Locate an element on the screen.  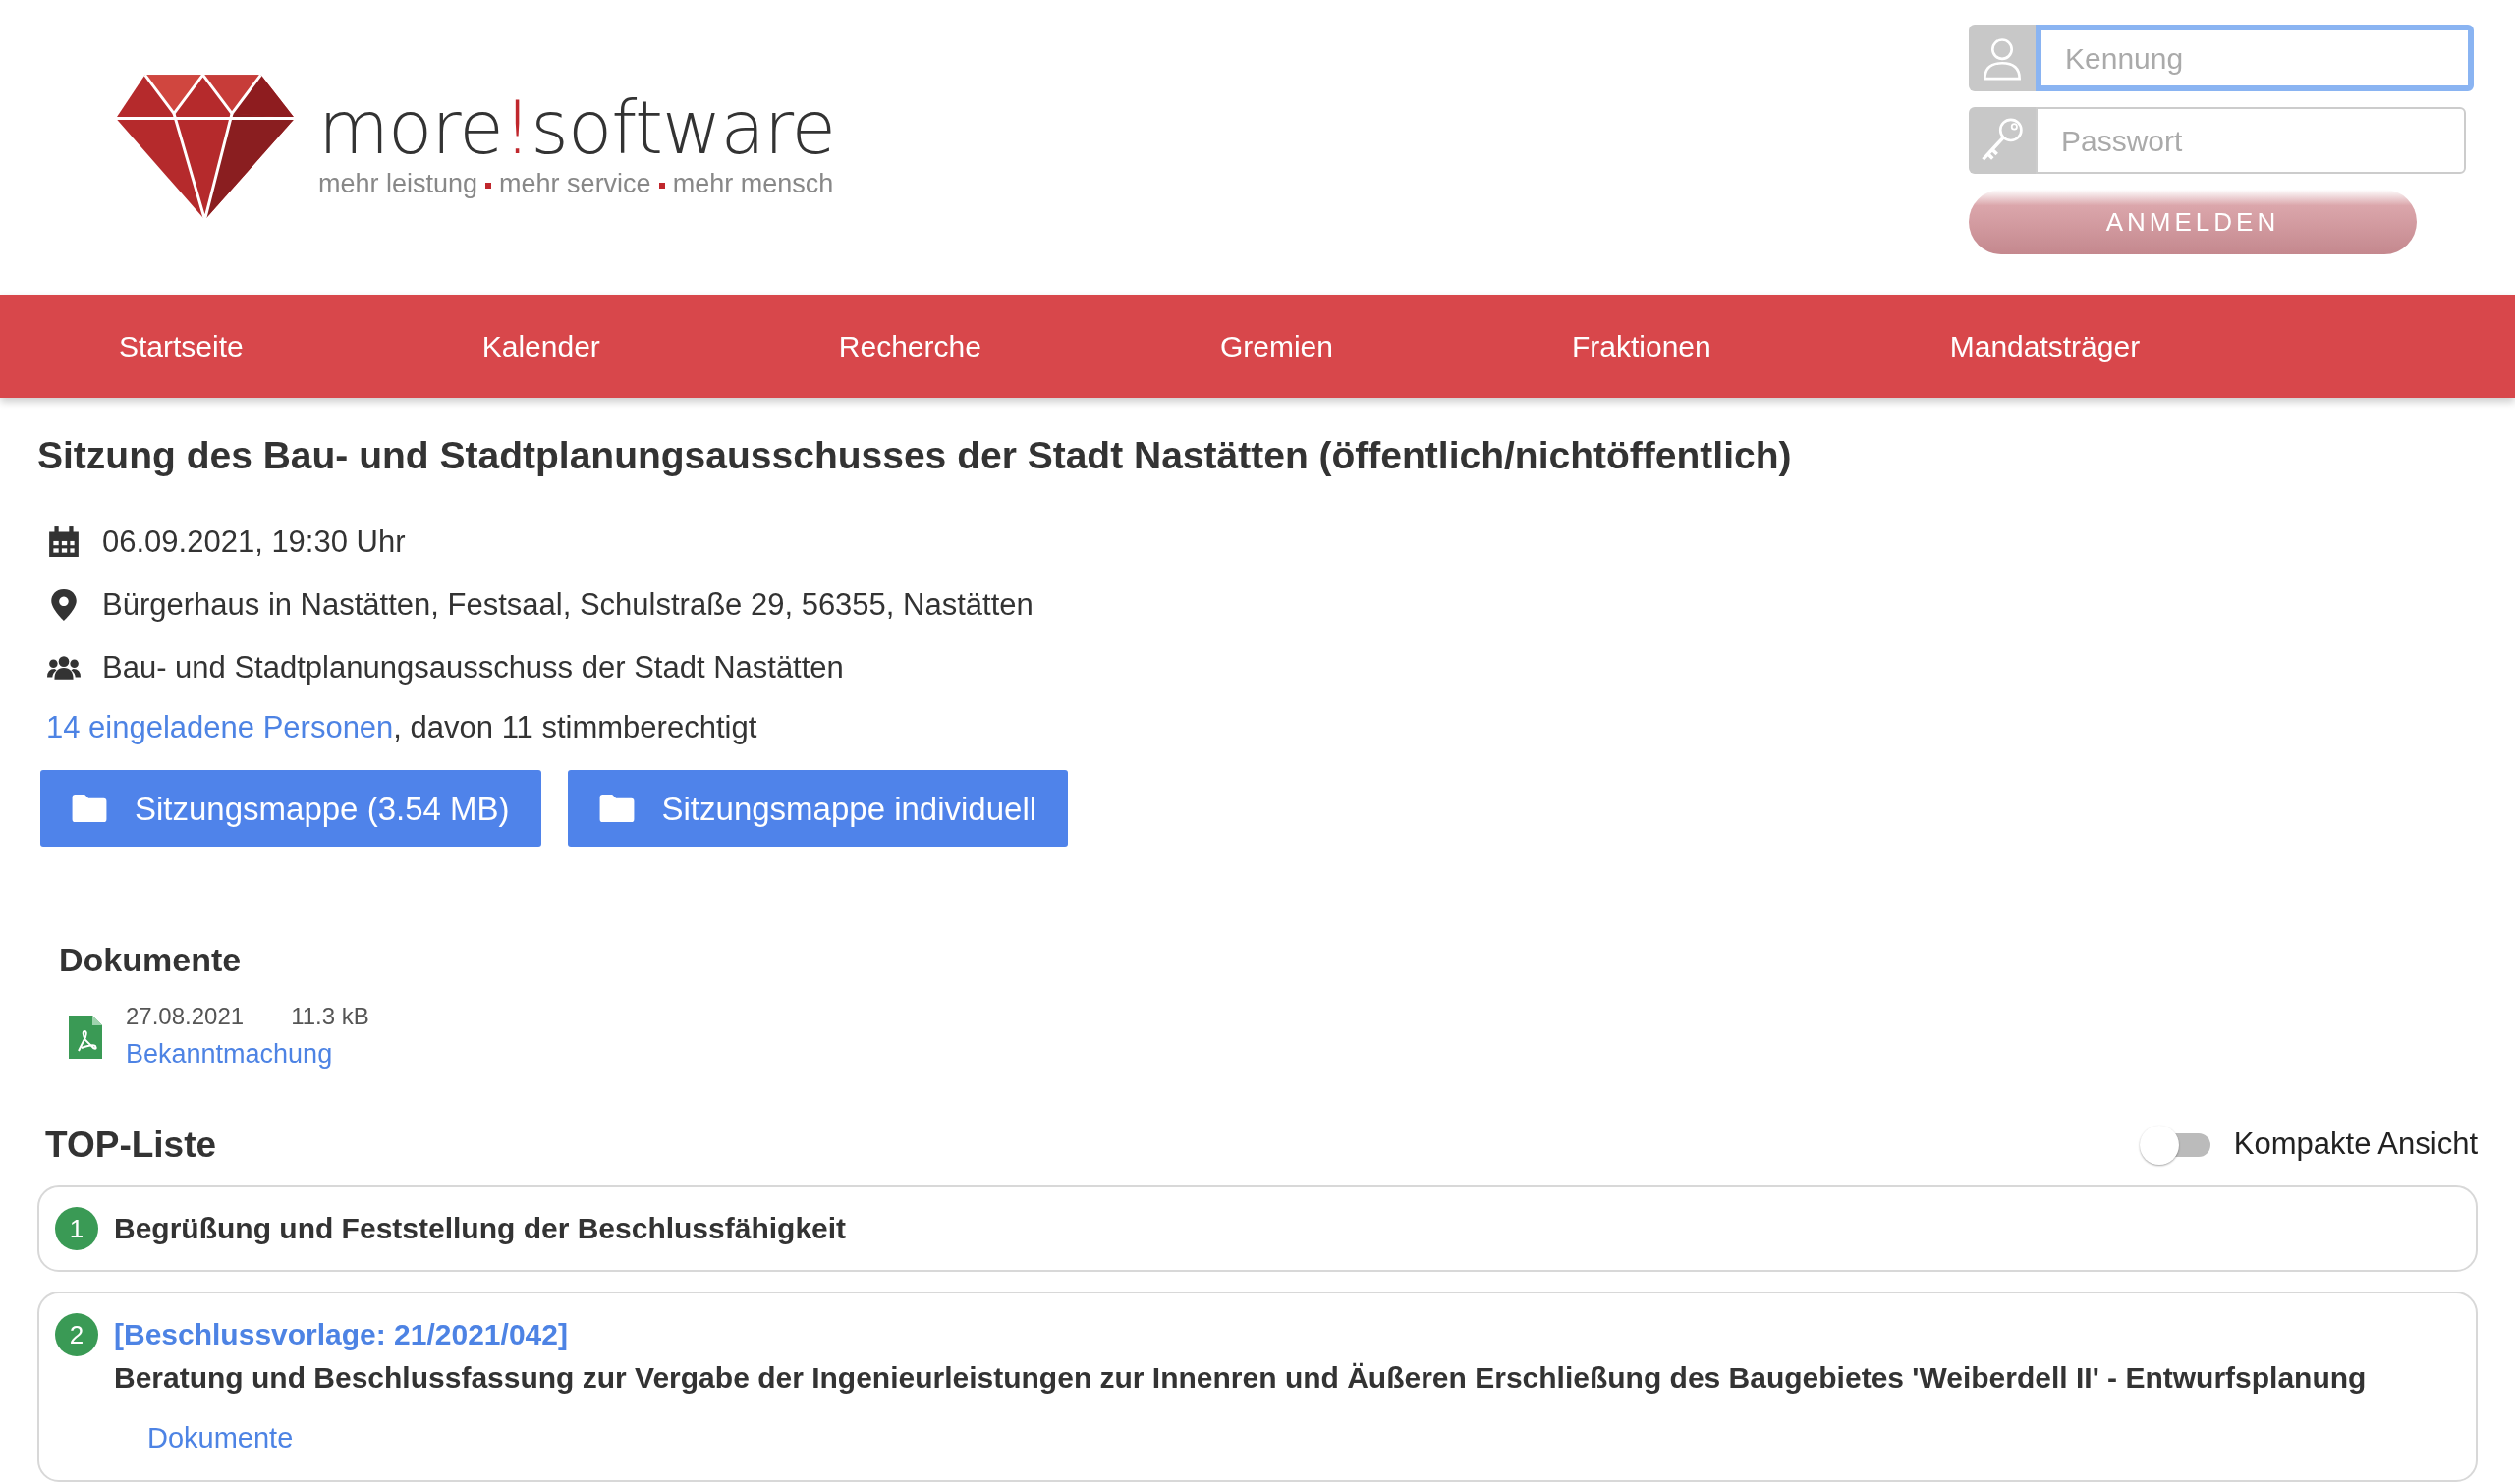
nav-link: Recherche is located at coordinates (909, 346).